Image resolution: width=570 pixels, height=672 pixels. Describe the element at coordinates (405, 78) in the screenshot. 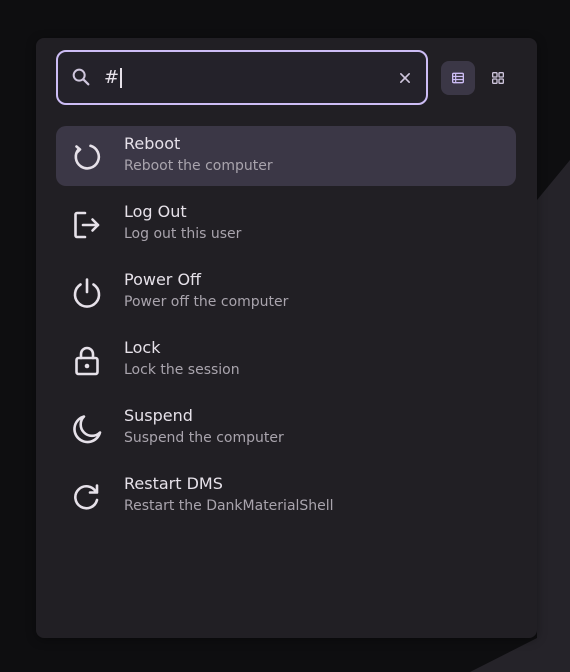

I see `close-icon` at that location.